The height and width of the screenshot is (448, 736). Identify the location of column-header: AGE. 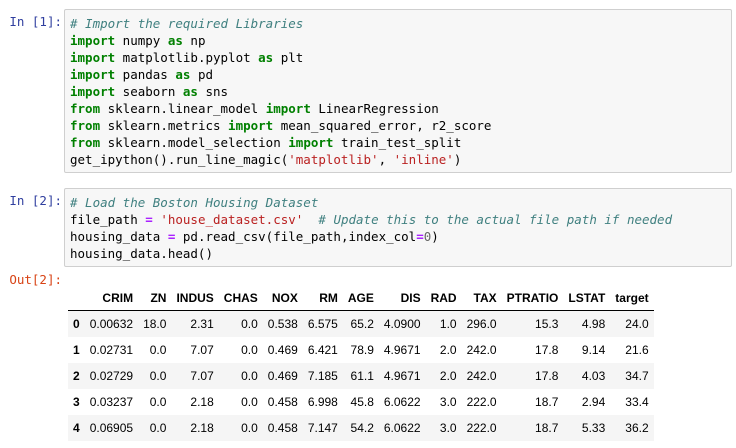
(360, 298).